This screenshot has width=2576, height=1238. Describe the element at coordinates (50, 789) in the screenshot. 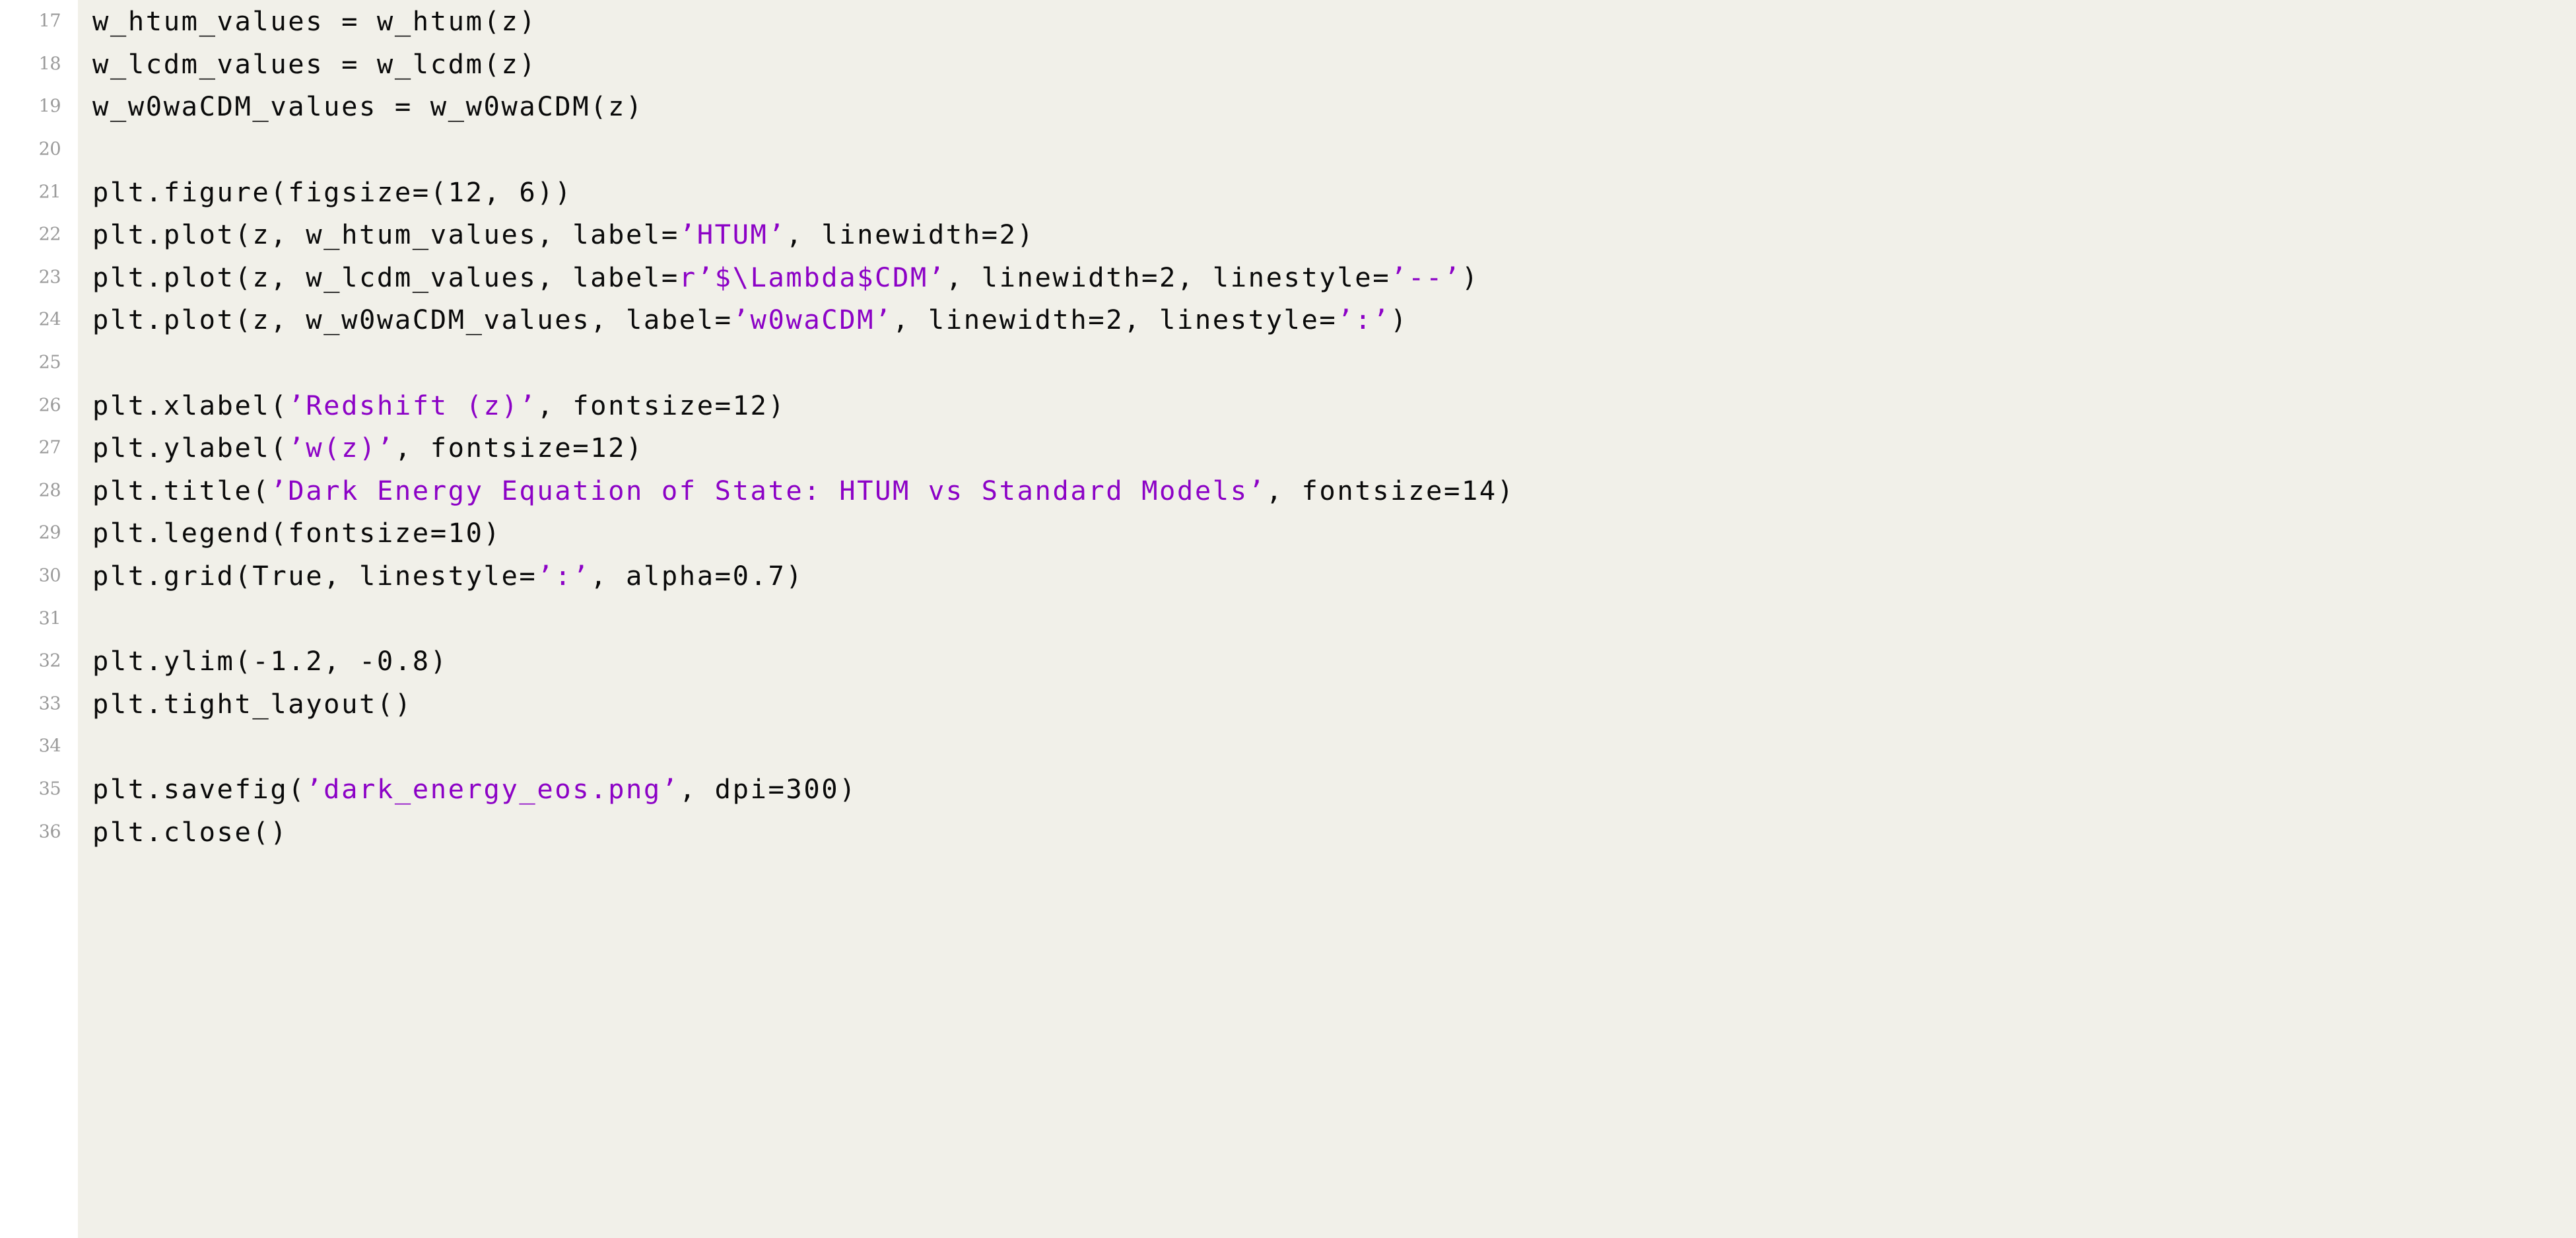

I see `line-number: 35` at that location.